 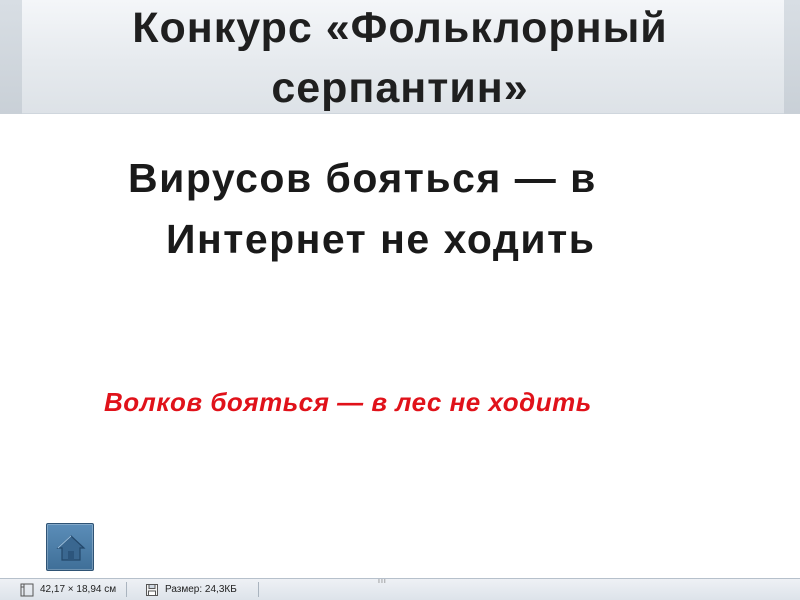 I want to click on dimensions-text: 42,17 × 18,94 см, so click(x=78, y=589).